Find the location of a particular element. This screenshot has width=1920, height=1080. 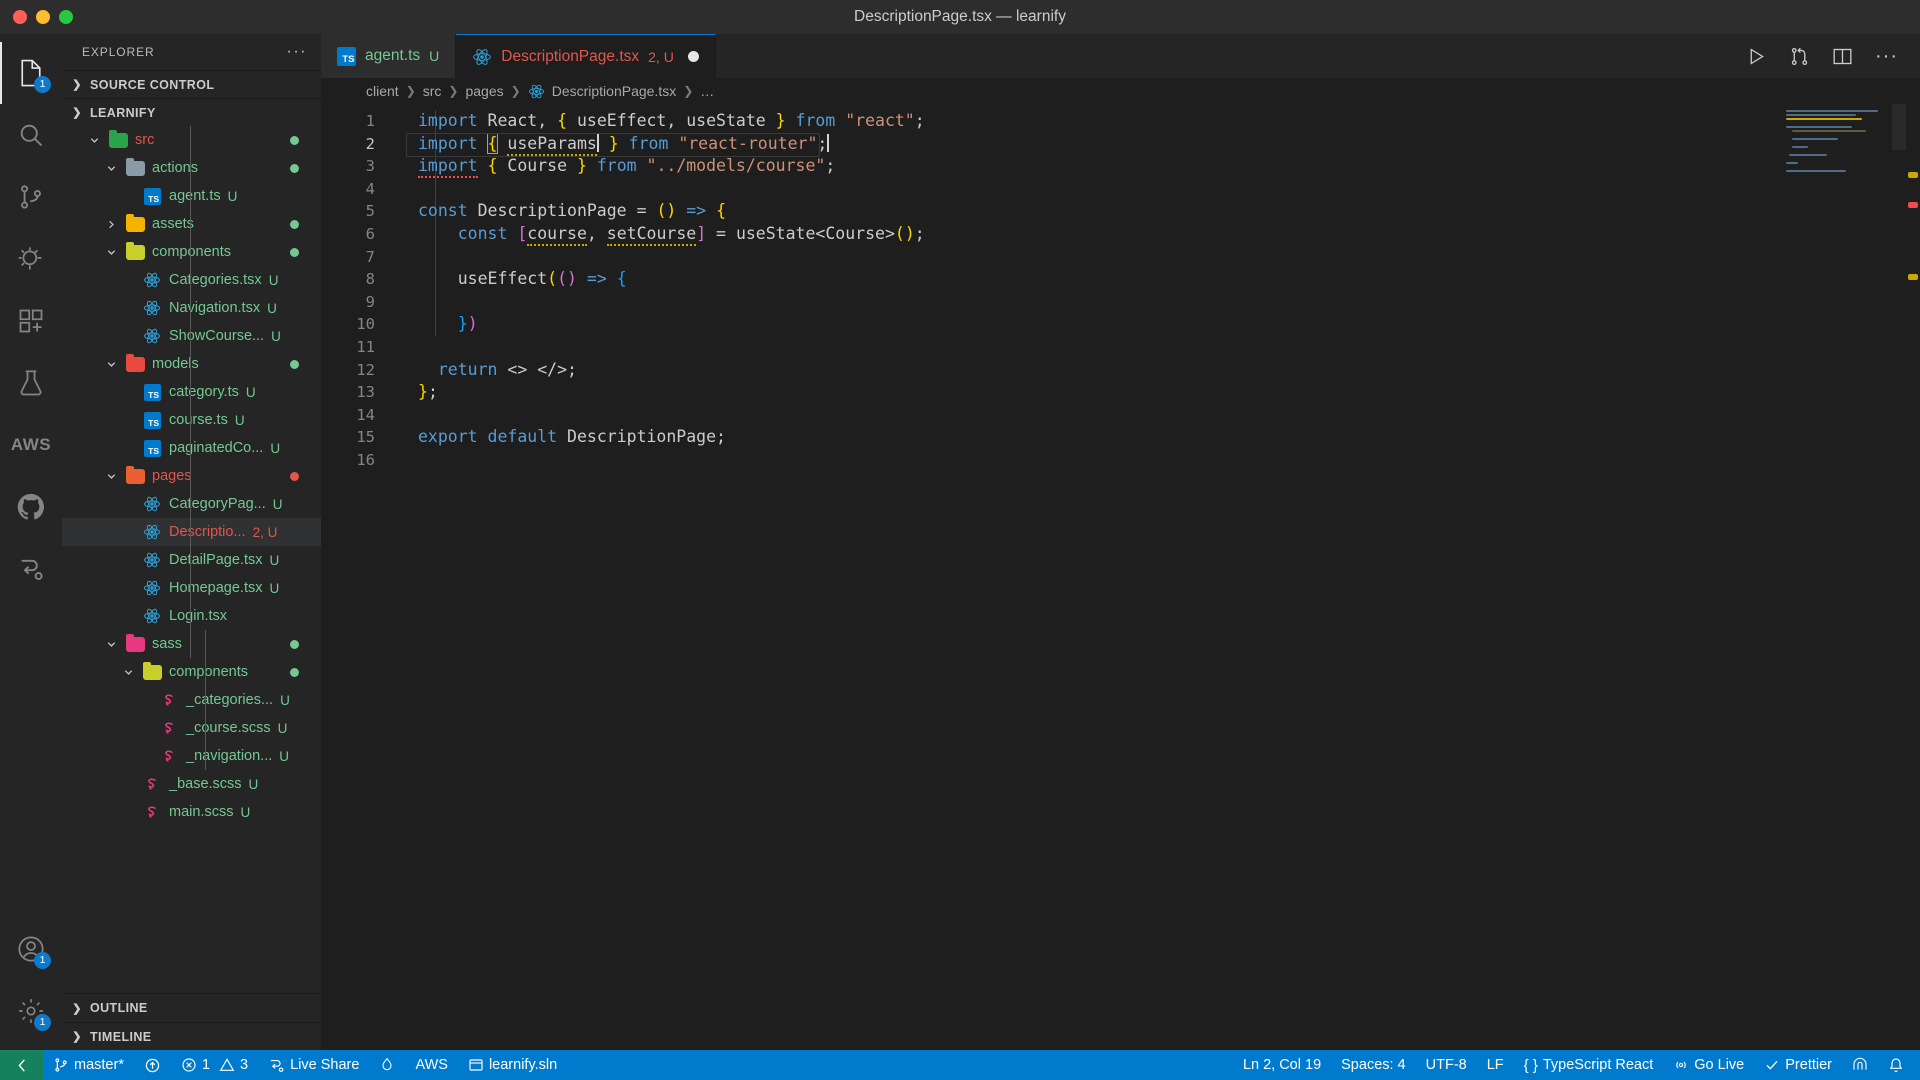

tree-file-row: CategoryPag... U is located at coordinates (191, 504).